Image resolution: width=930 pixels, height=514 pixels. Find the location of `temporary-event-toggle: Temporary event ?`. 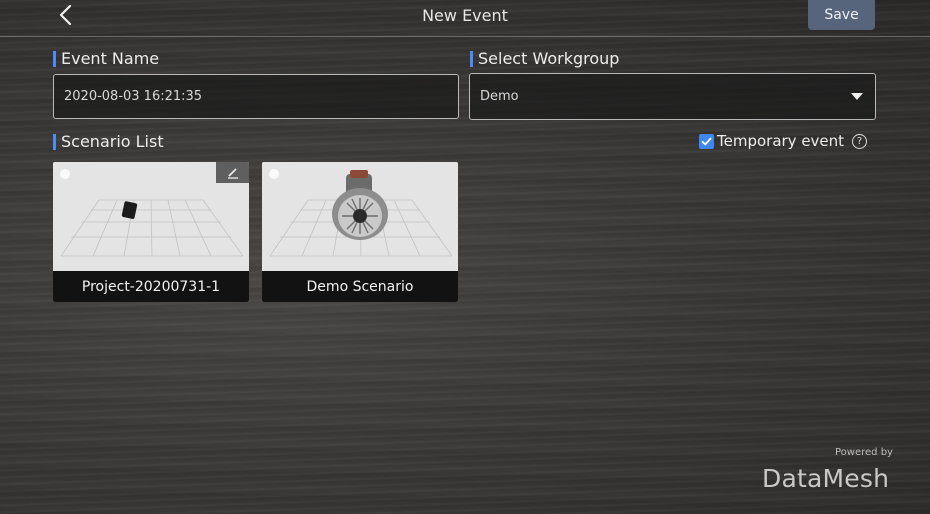

temporary-event-toggle: Temporary event ? is located at coordinates (783, 141).